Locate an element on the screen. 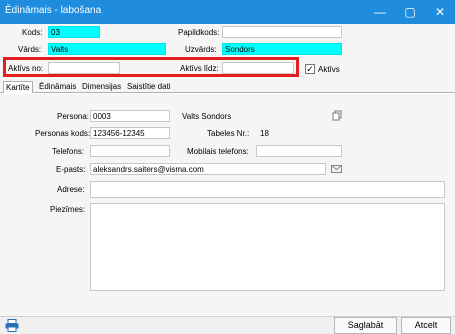  personas-kods-label: Personas kods: is located at coordinates (63, 133).